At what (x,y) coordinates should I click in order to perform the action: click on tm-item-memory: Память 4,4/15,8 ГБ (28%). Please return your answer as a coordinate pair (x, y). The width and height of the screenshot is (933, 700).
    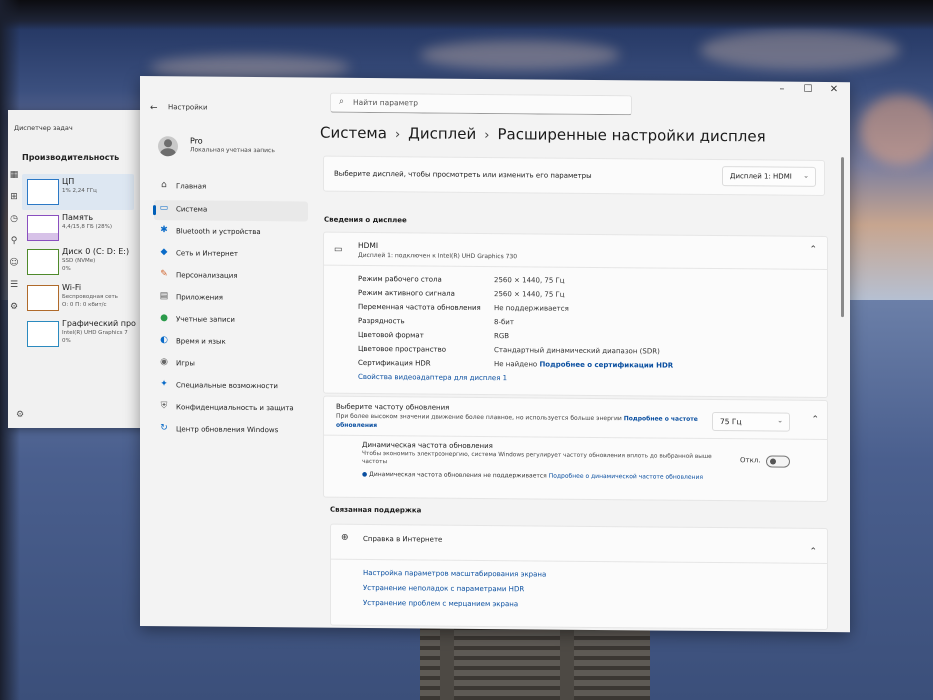
    Looking at the image, I should click on (78, 228).